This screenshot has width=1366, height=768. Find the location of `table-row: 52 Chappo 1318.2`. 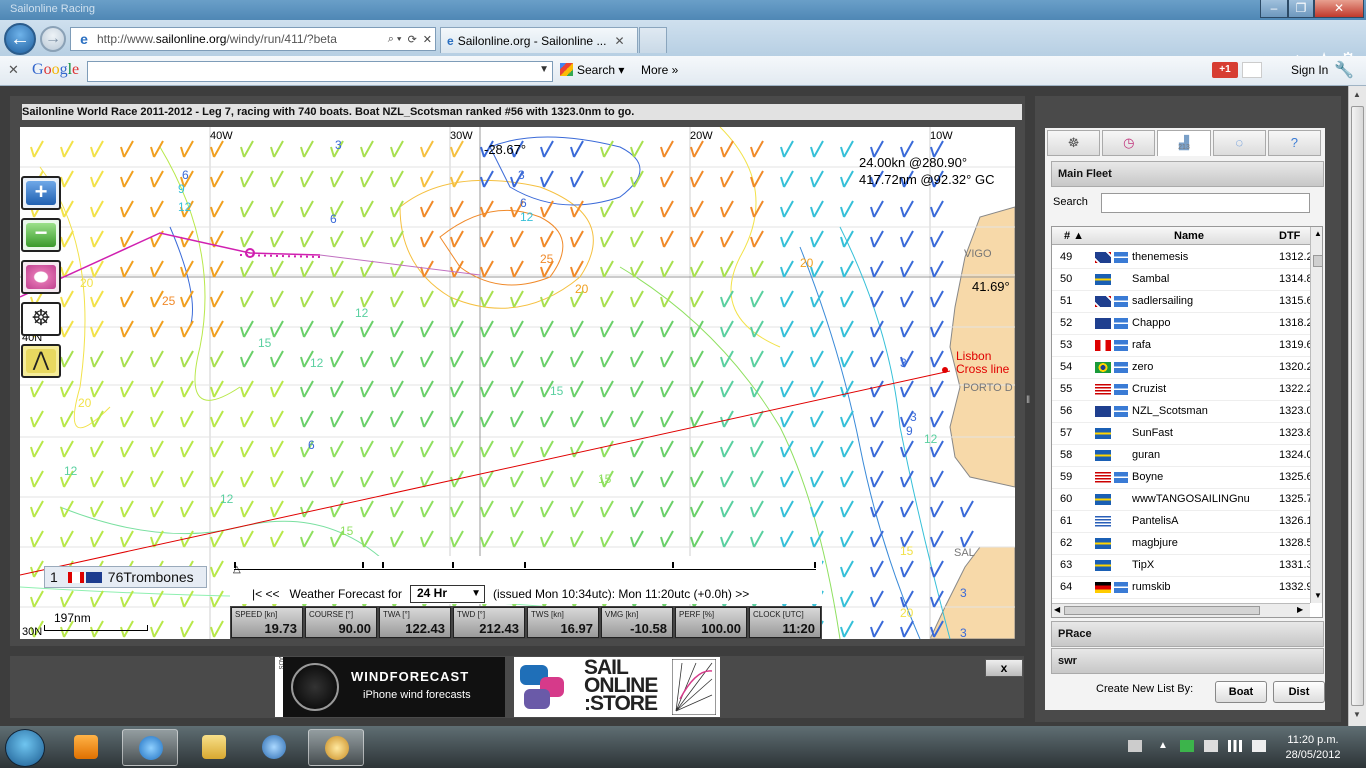

table-row: 52 Chappo 1318.2 is located at coordinates (1181, 324).